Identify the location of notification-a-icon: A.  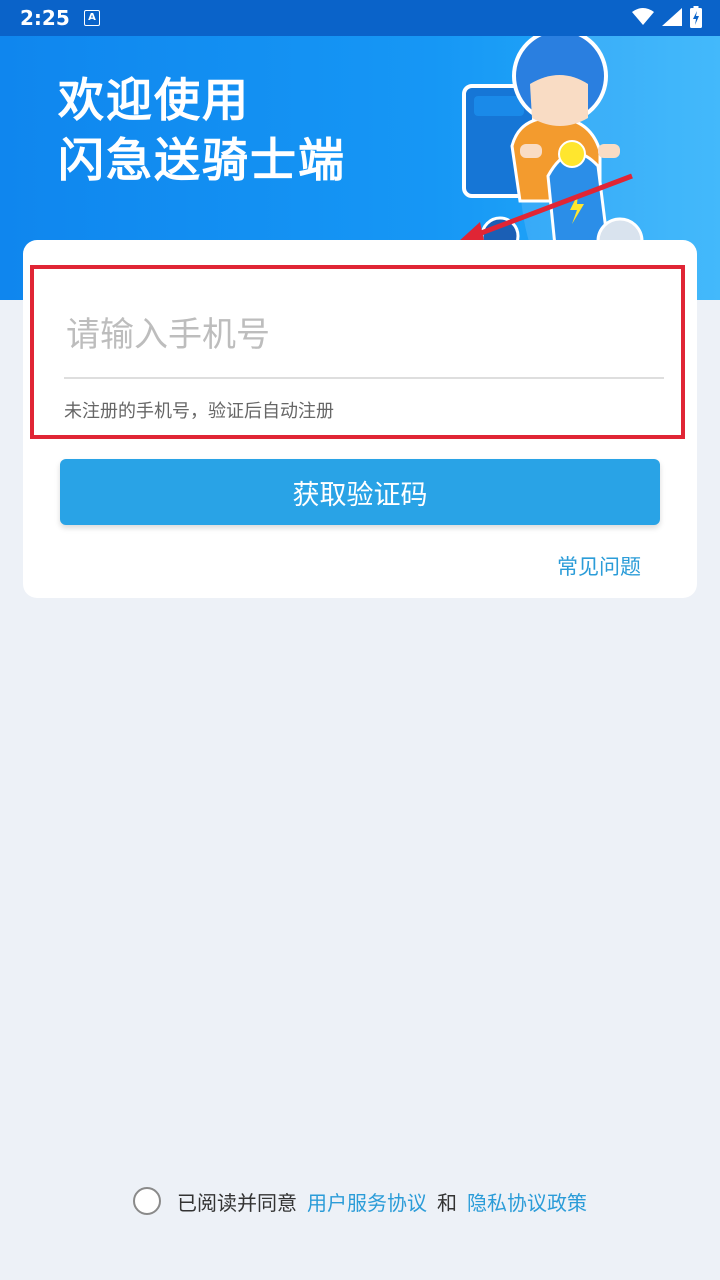
(92, 18).